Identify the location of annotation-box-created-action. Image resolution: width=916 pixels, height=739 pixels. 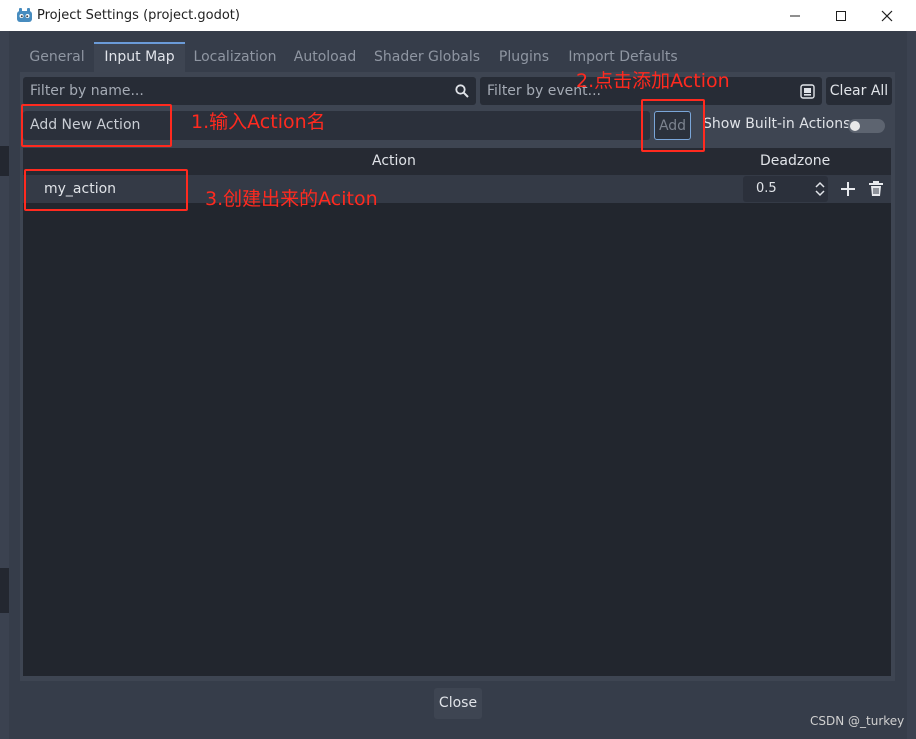
(106, 190).